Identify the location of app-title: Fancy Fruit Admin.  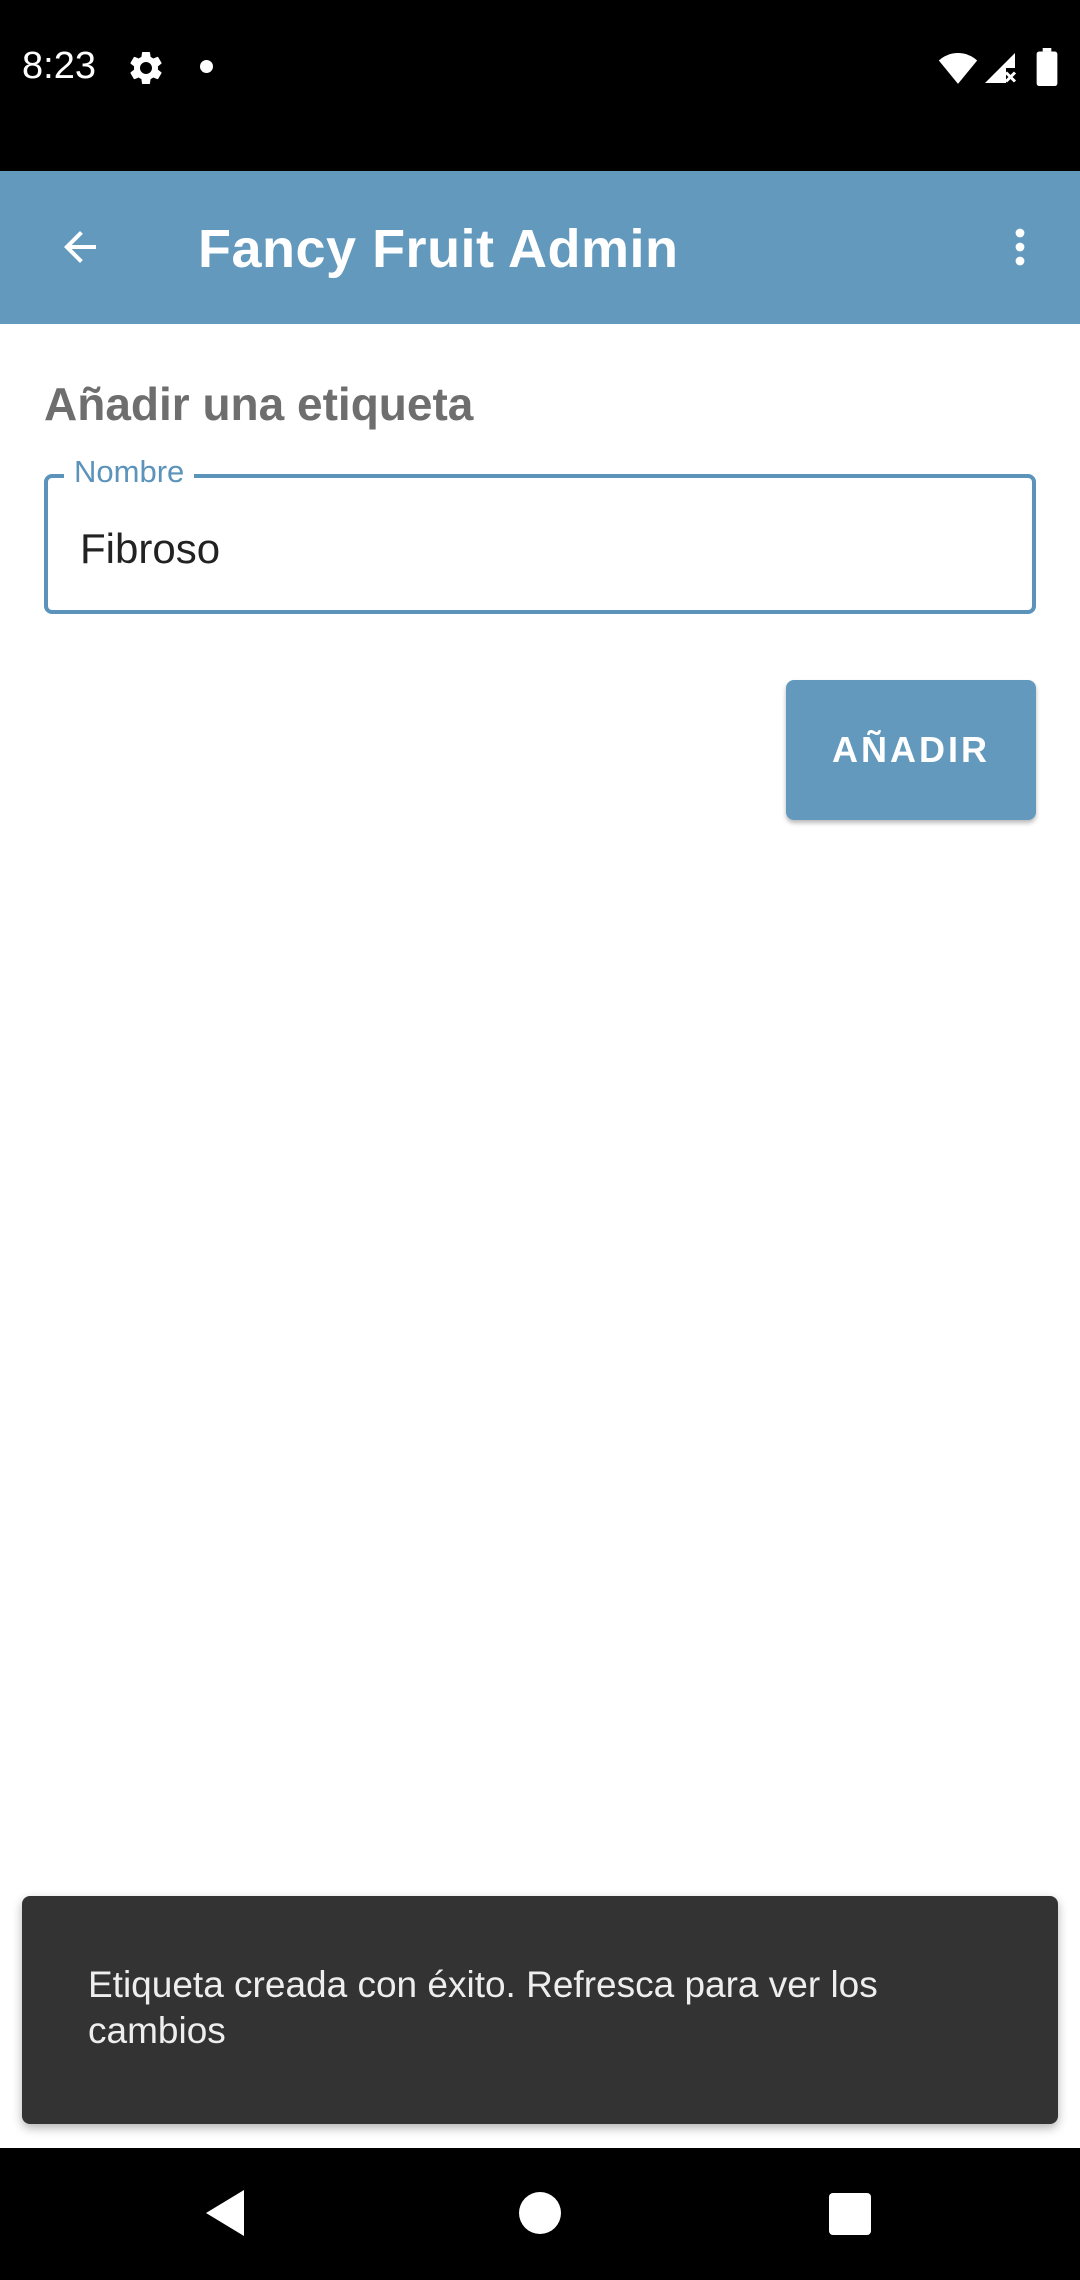
(438, 249).